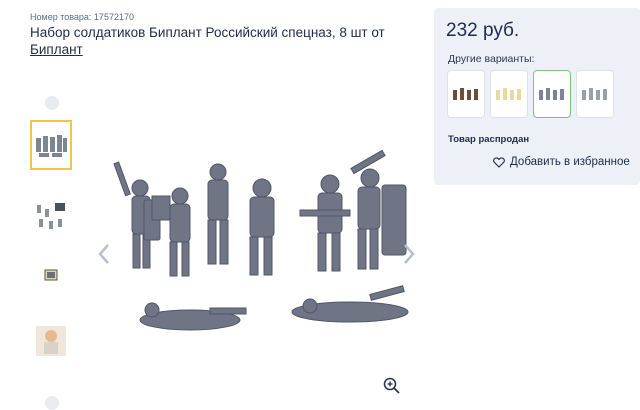 This screenshot has width=640, height=410. Describe the element at coordinates (56, 49) in the screenshot. I see `brand-link: Биплант` at that location.